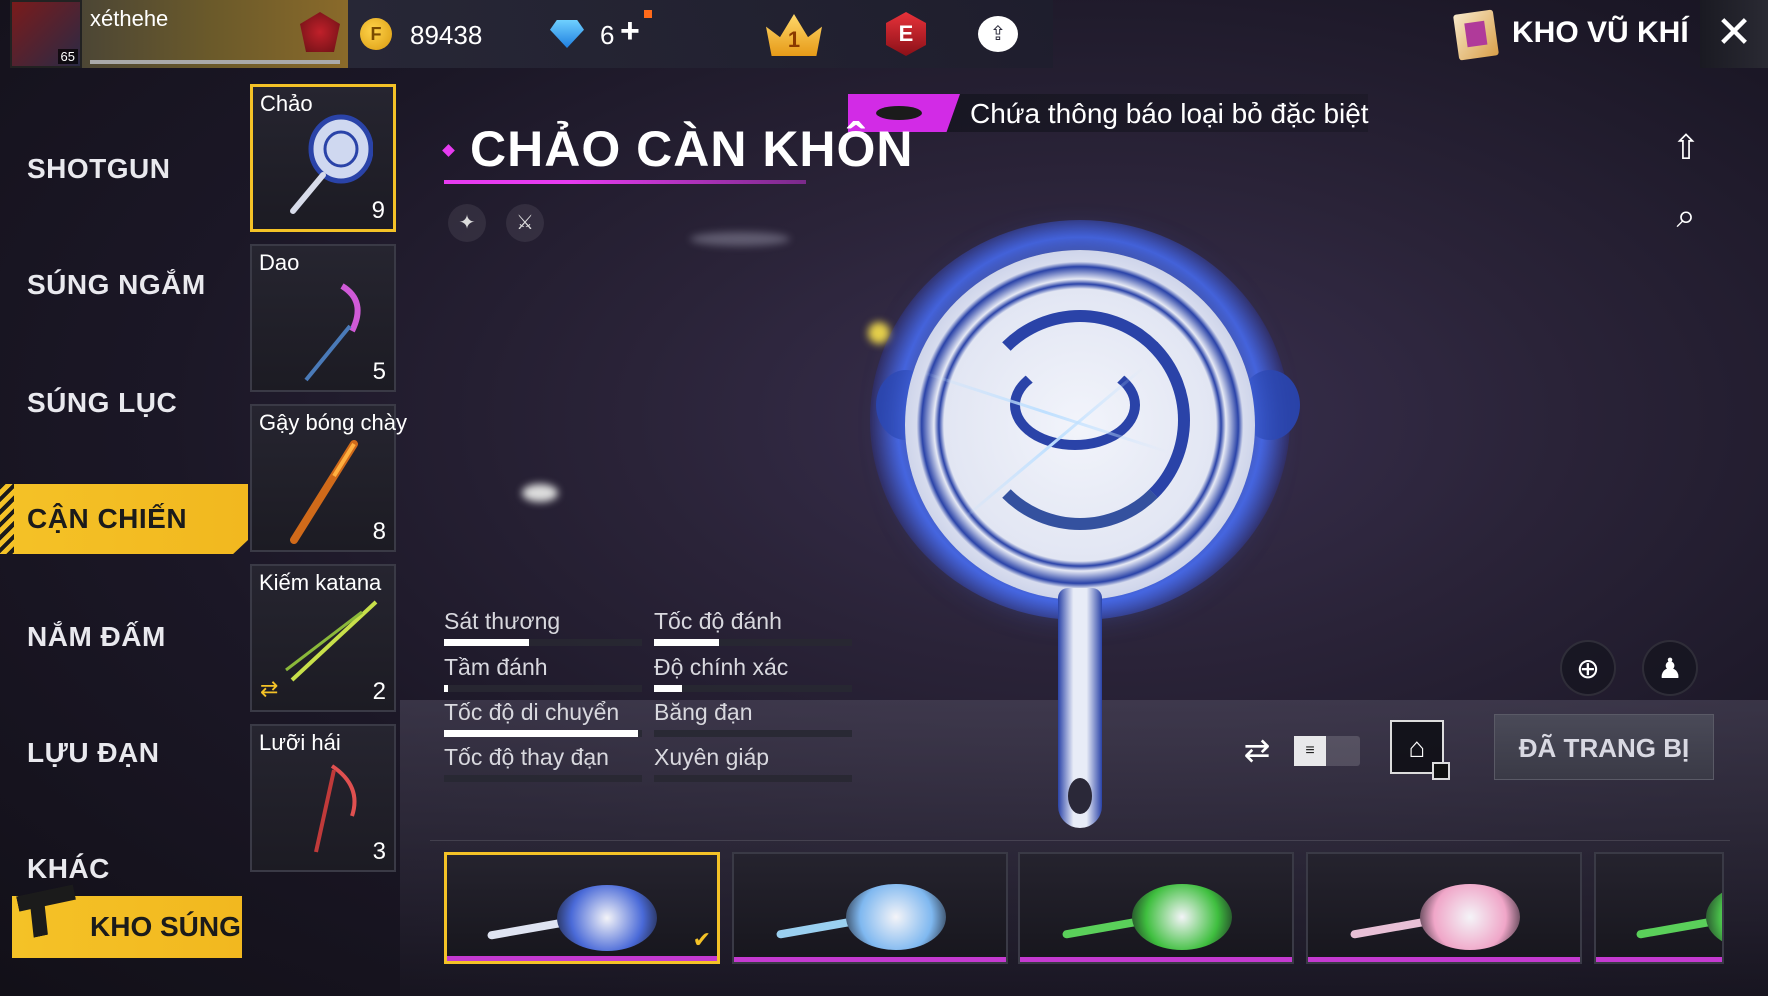 The image size is (1768, 996). Describe the element at coordinates (1476, 35) in the screenshot. I see `armory-book-icon` at that location.